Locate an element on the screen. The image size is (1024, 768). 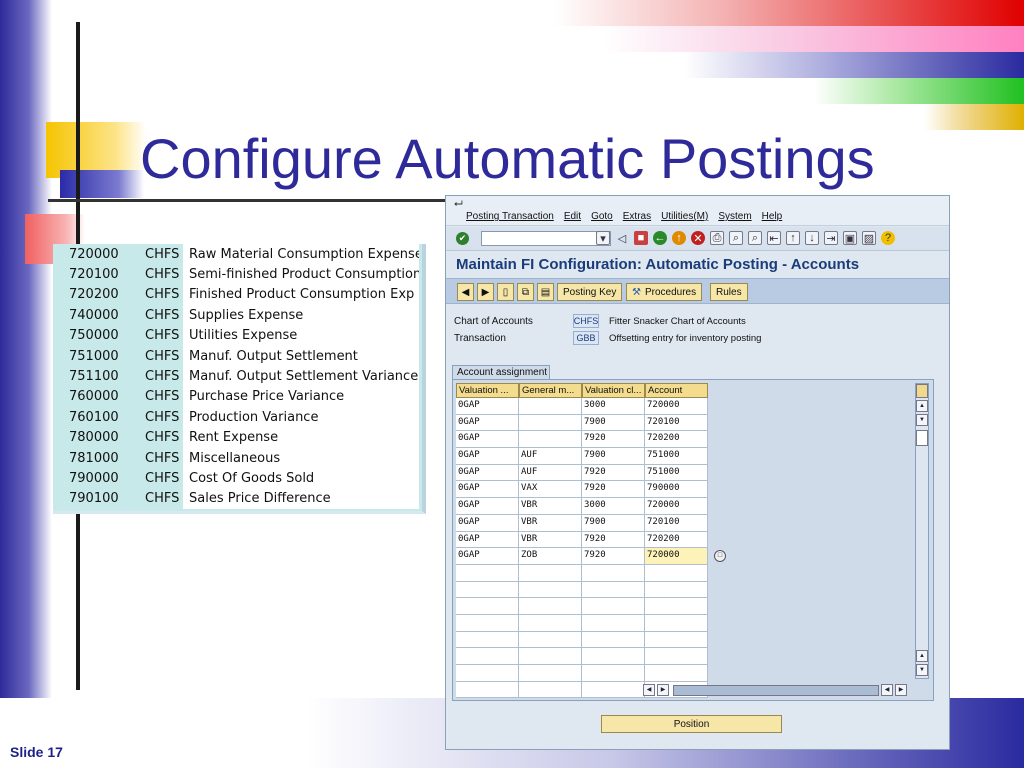
position-button: Position is located at coordinates (691, 724).